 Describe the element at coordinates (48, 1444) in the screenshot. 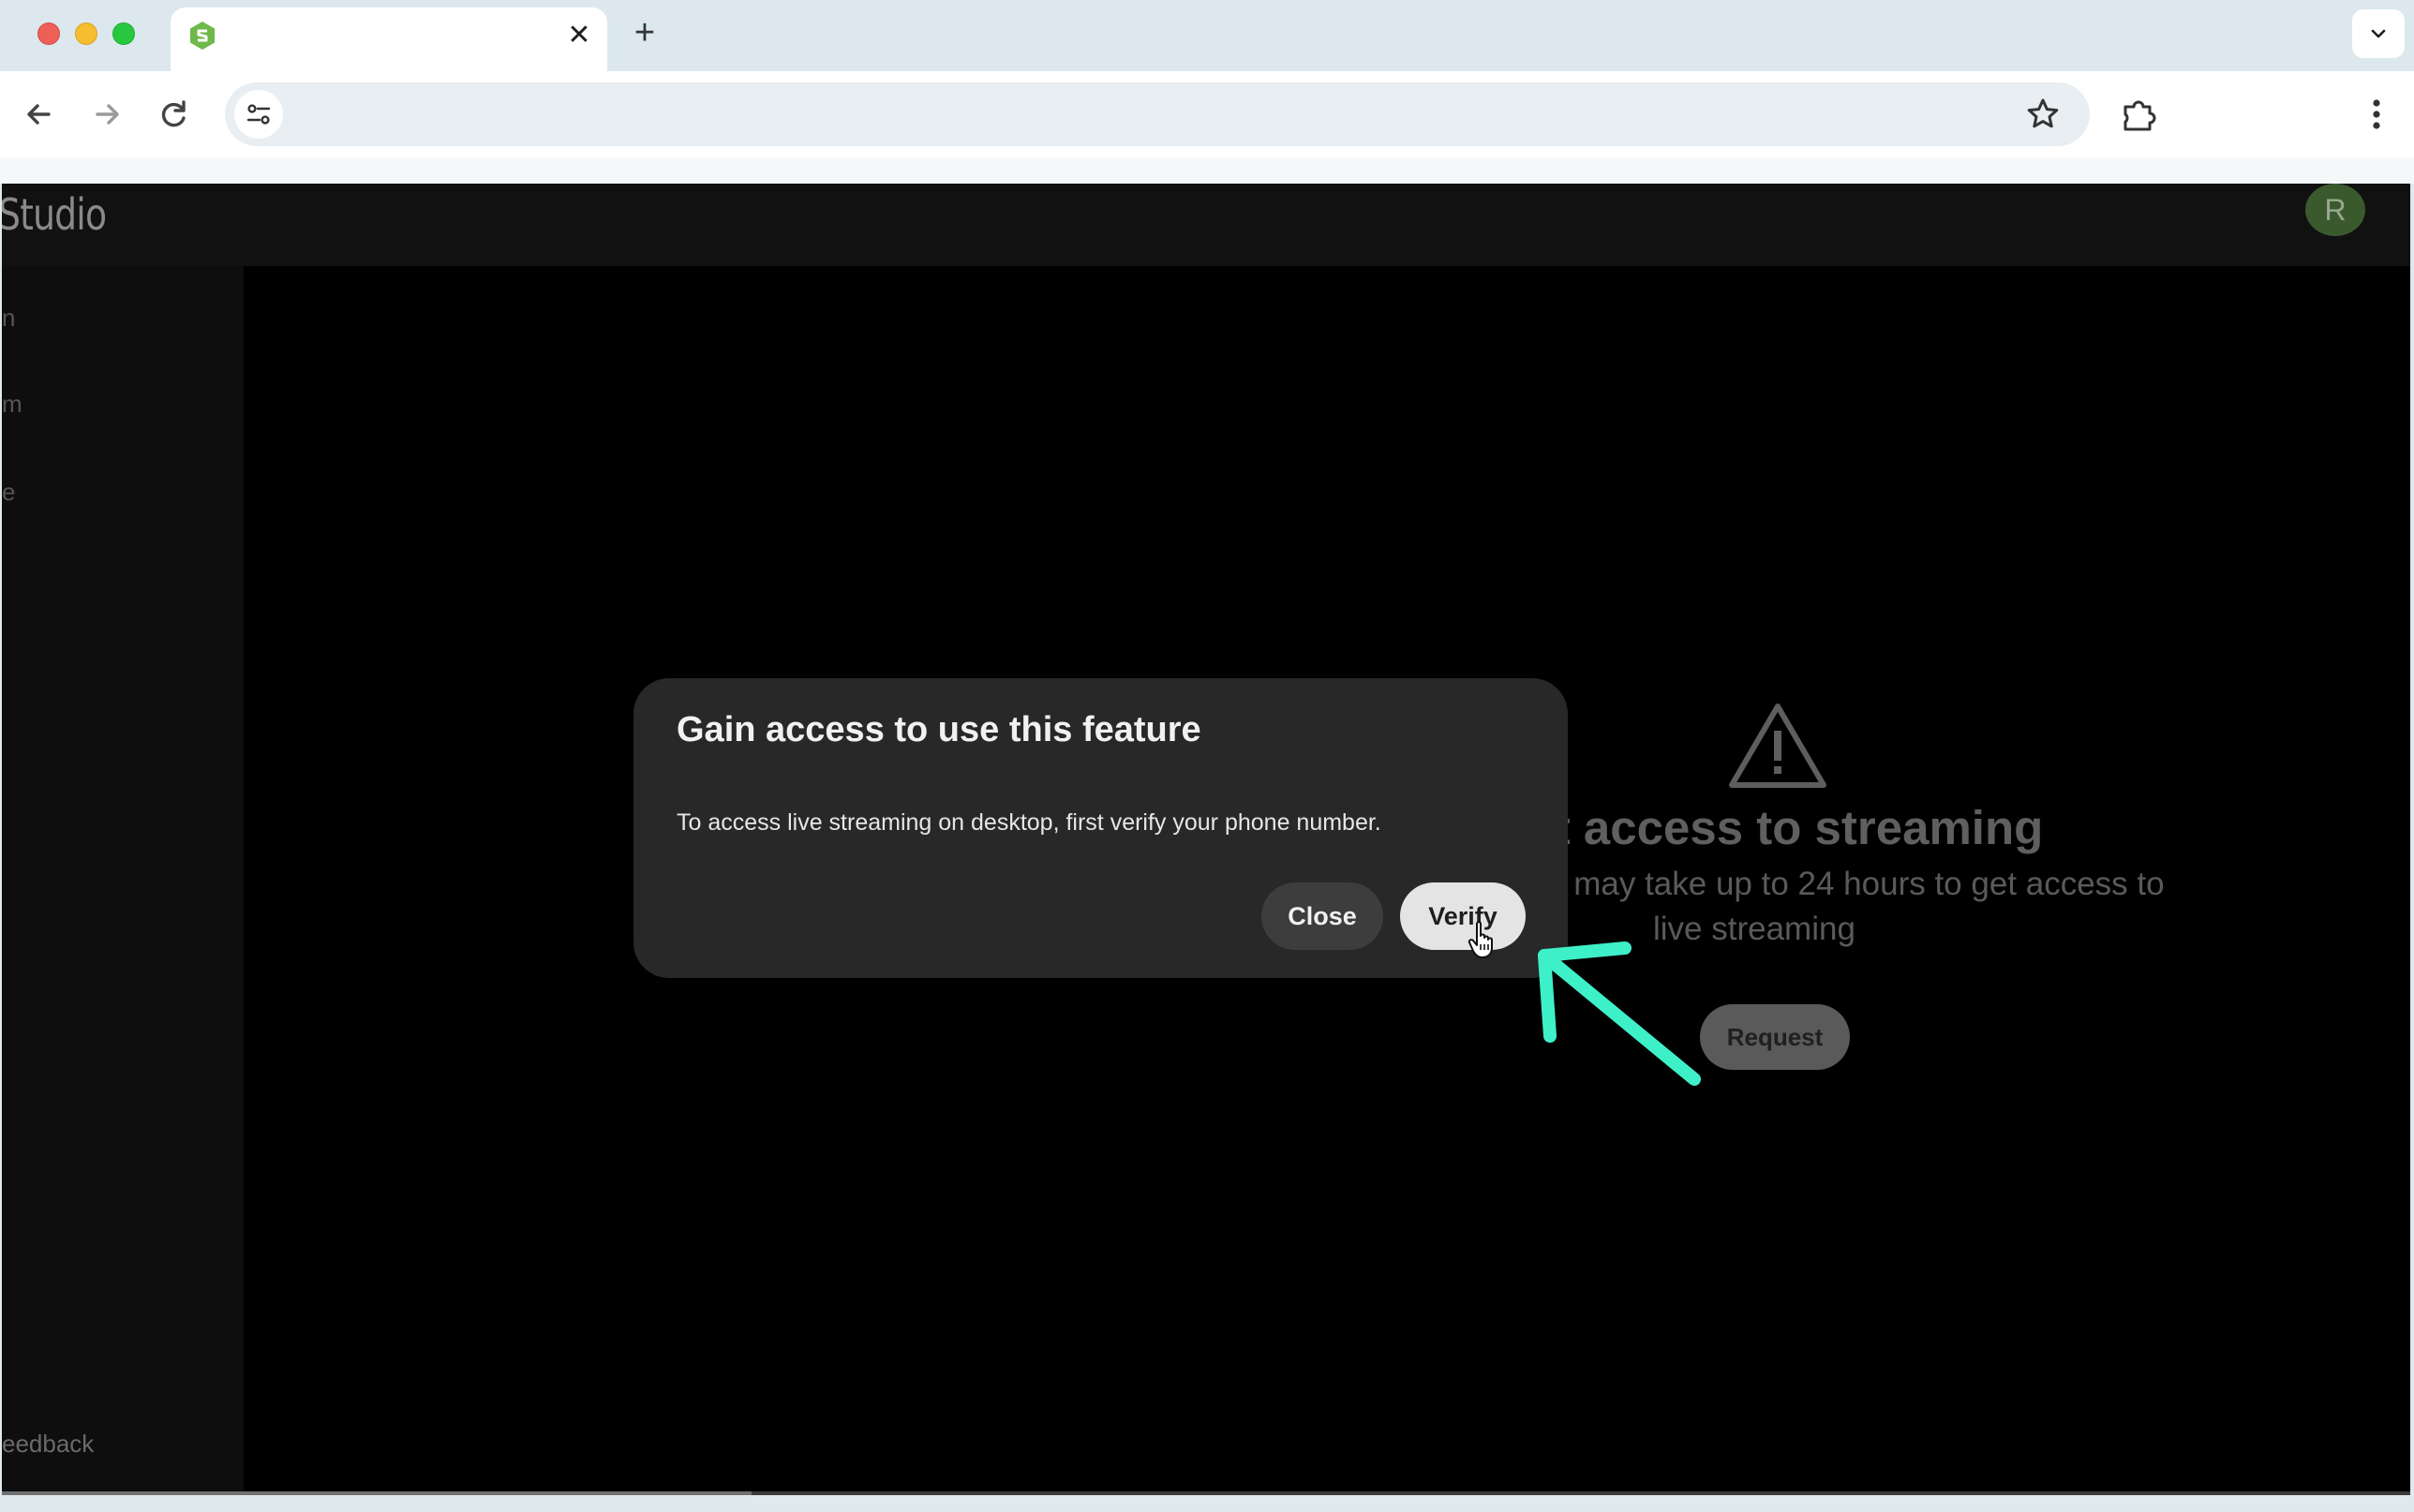

I see `send-feedback-link: eedback` at that location.